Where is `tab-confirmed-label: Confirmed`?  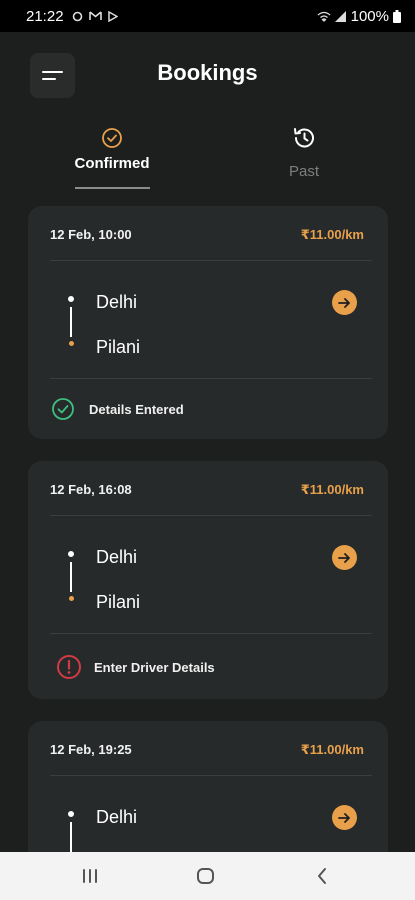 tab-confirmed-label: Confirmed is located at coordinates (112, 163).